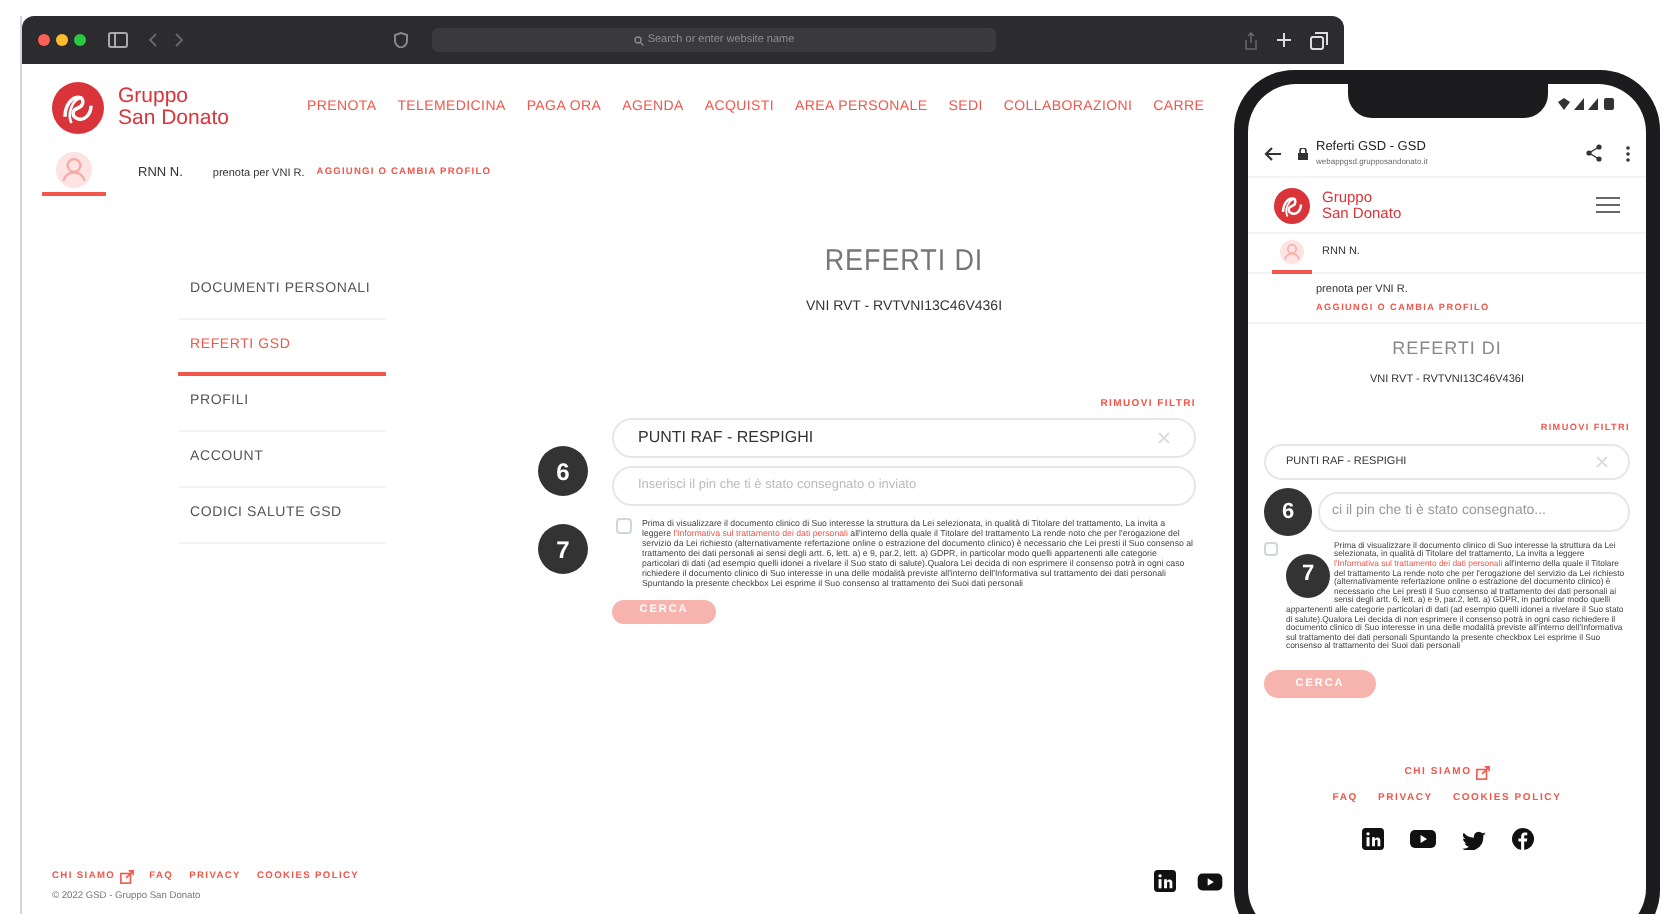 The image size is (1664, 914). What do you see at coordinates (179, 40) in the screenshot?
I see `forward-icon` at bounding box center [179, 40].